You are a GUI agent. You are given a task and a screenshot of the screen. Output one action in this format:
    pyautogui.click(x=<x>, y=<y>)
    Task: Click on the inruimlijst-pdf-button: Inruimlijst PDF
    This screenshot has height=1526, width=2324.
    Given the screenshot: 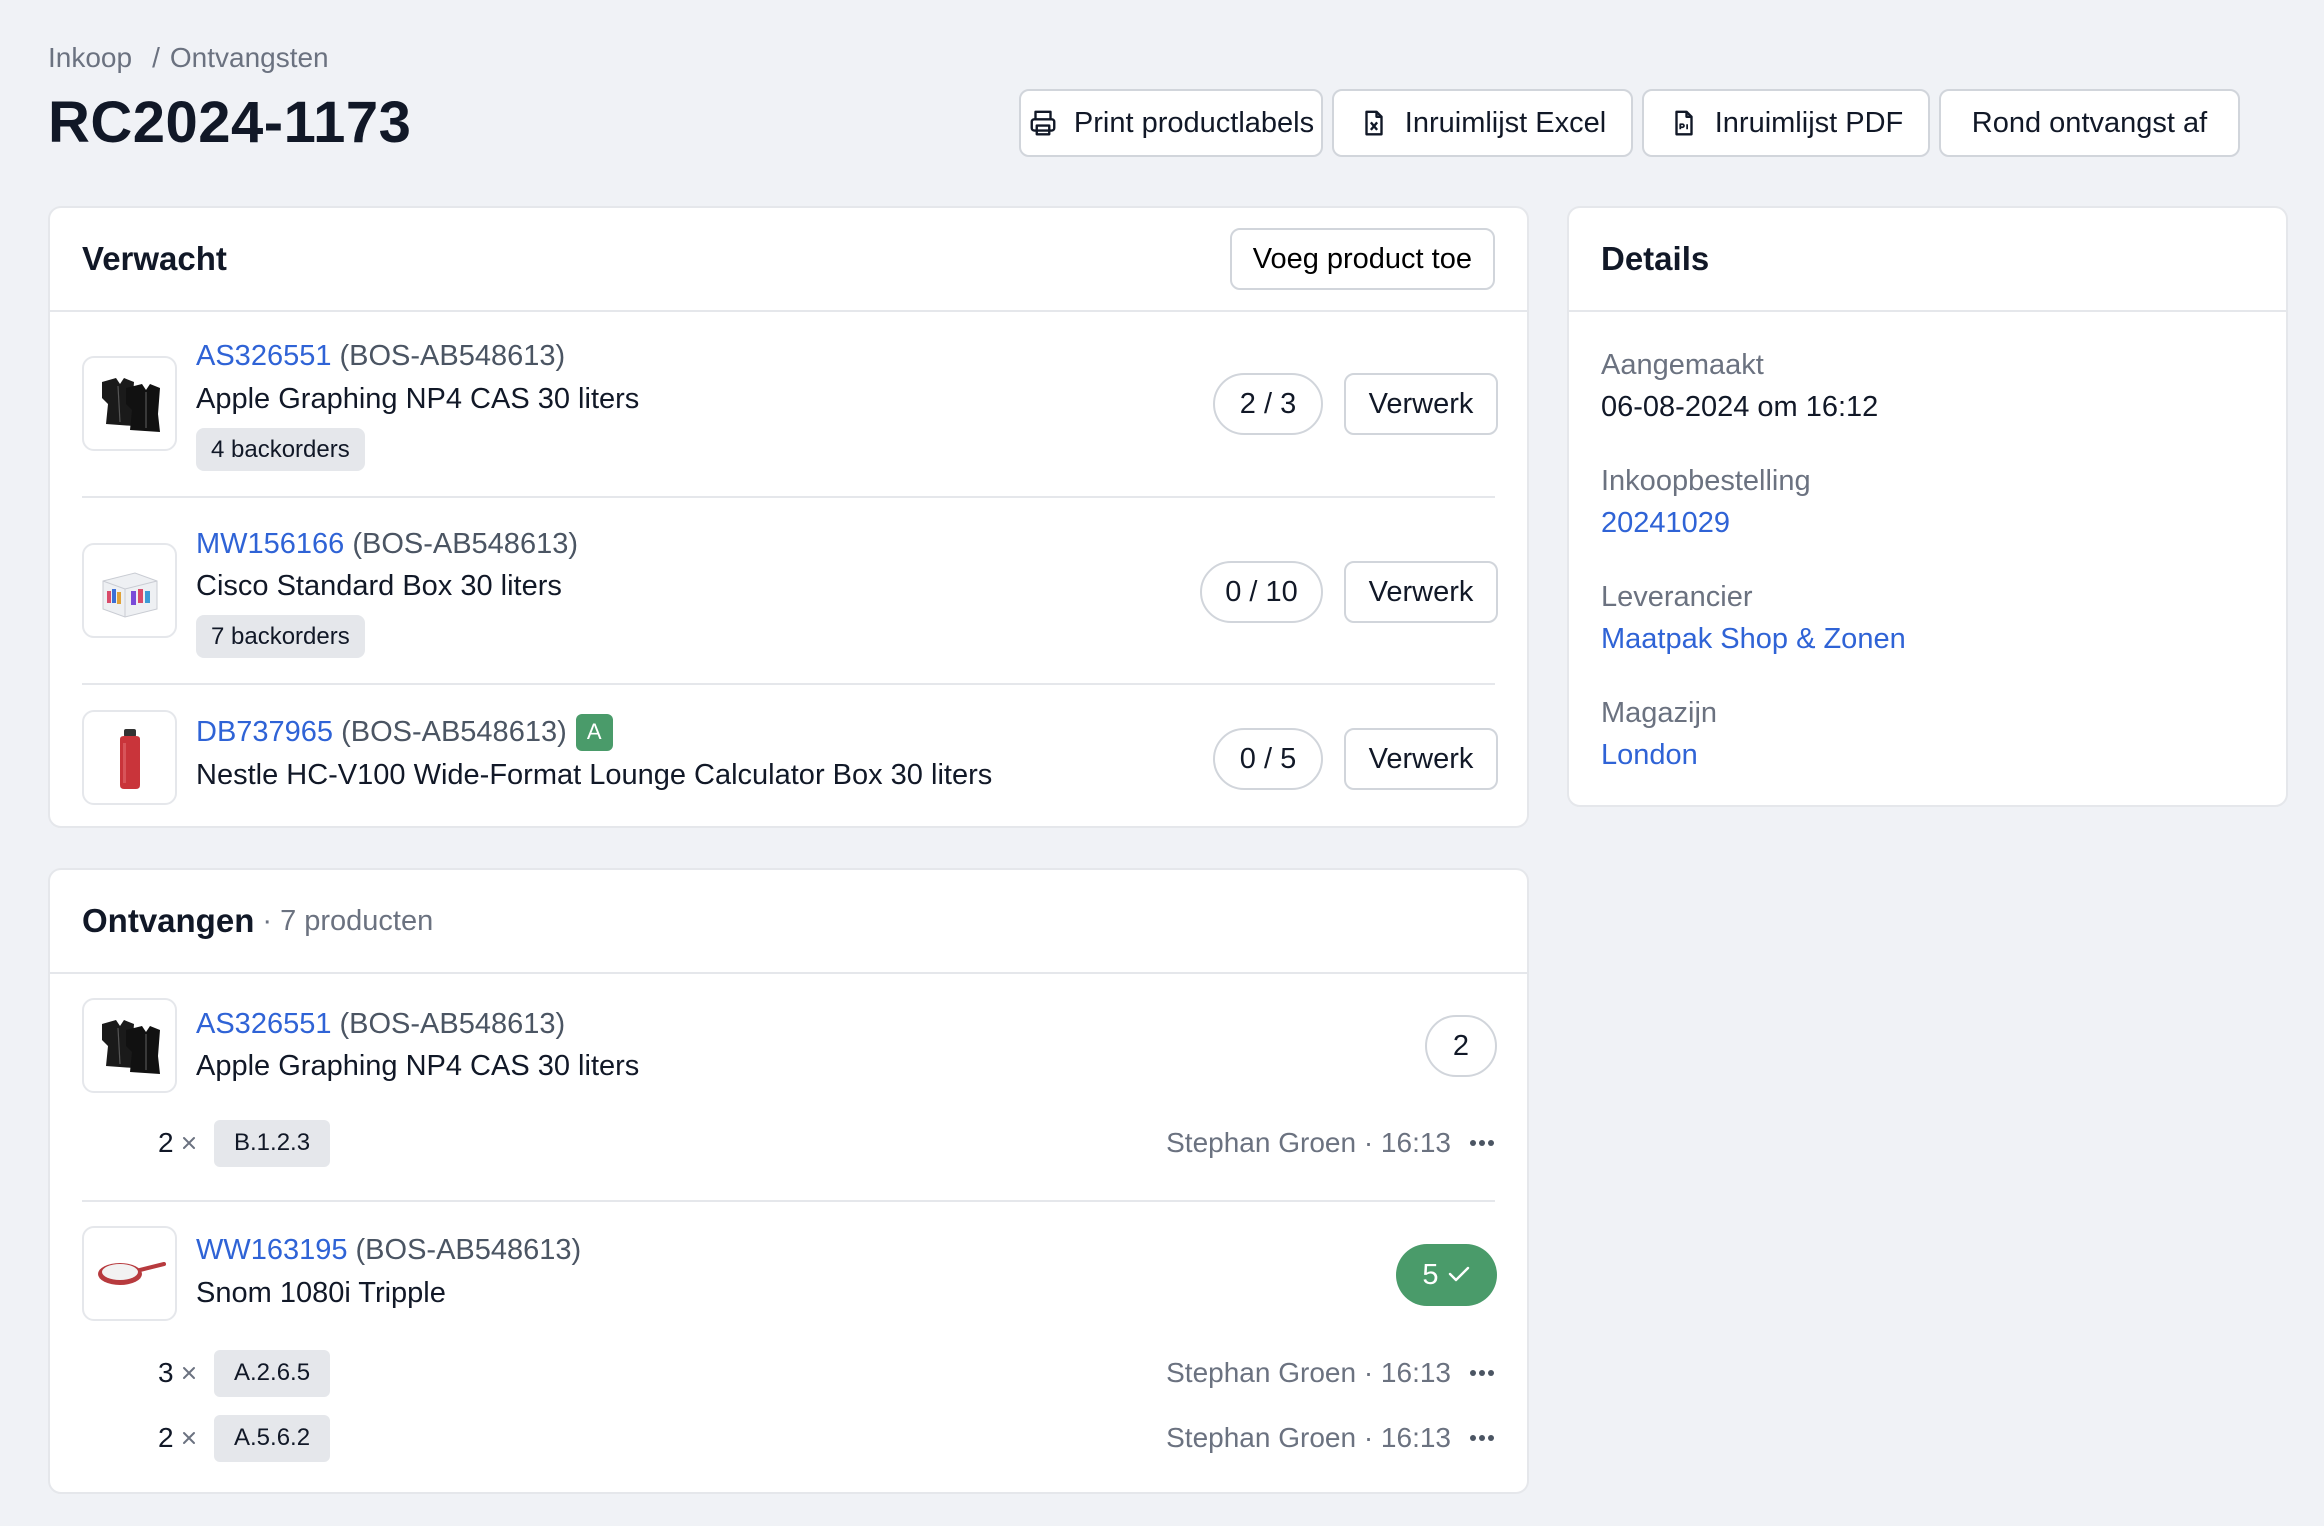 What is the action you would take?
    pyautogui.click(x=1786, y=123)
    